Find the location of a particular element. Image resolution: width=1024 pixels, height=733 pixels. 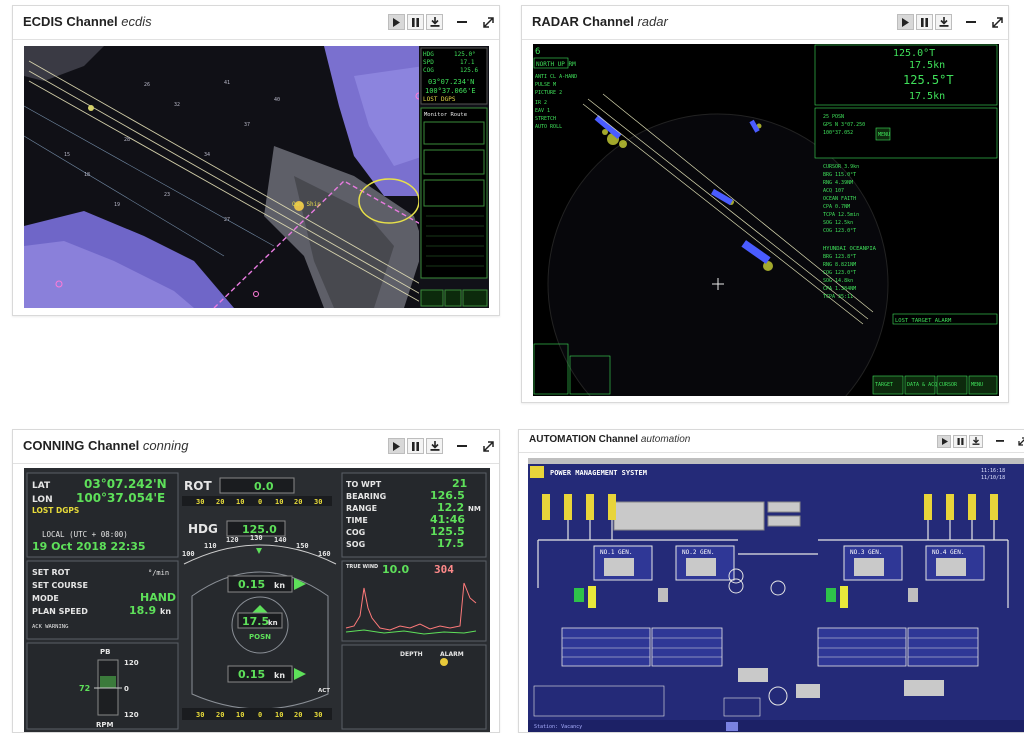

rot-scale-1: 20 is located at coordinates (220, 502).